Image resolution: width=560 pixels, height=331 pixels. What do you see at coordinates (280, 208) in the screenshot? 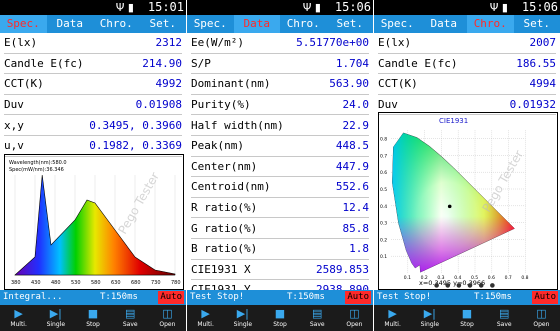
I see `list-item: R ratio(%) 12.4` at bounding box center [280, 208].